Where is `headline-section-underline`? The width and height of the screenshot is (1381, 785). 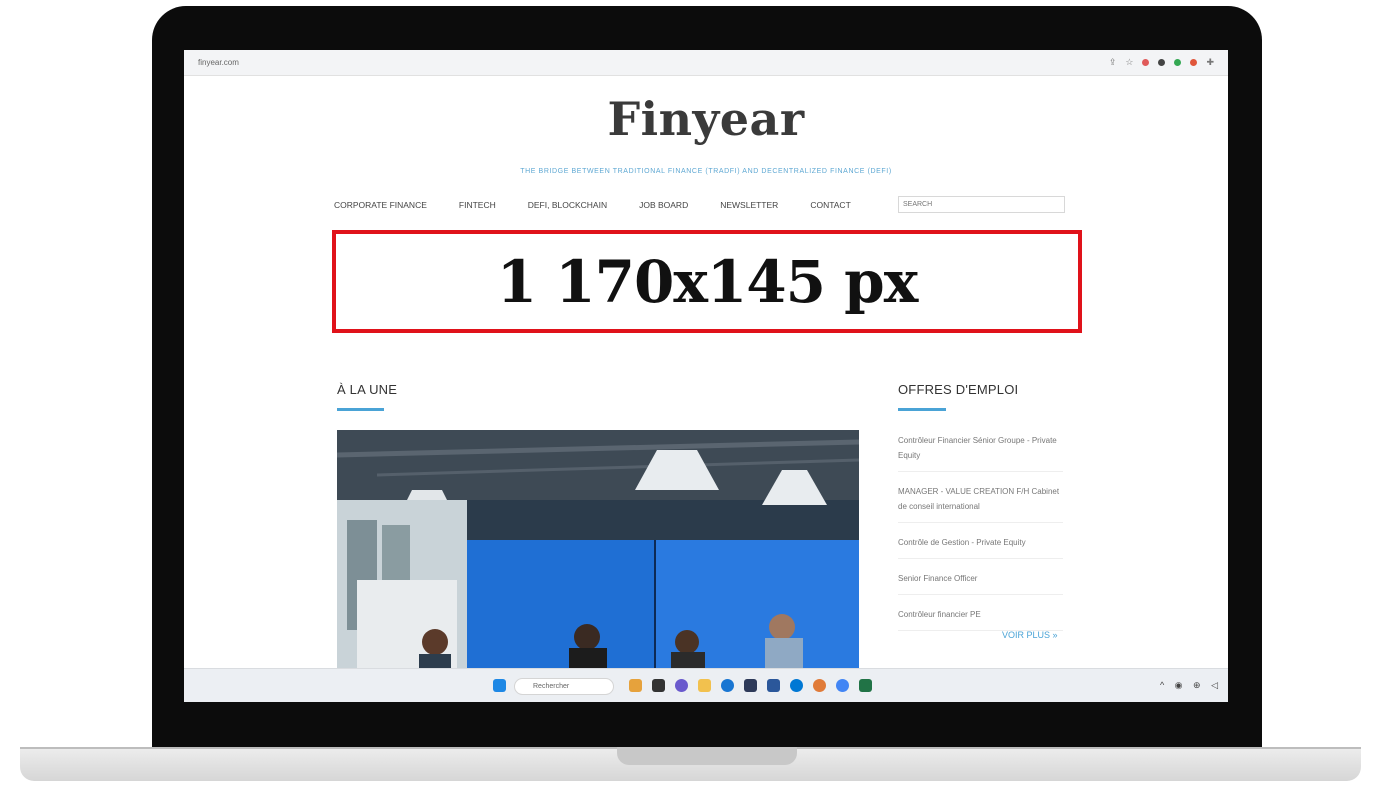 headline-section-underline is located at coordinates (360, 409).